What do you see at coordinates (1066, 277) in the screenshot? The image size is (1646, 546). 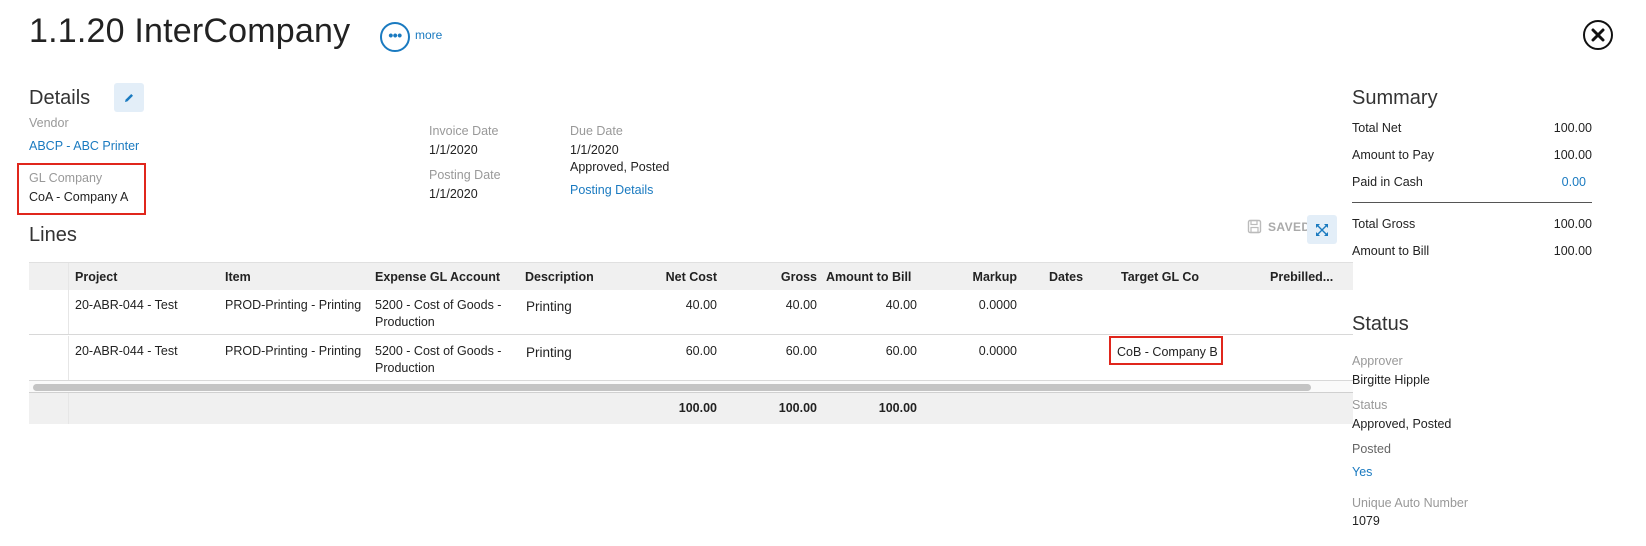 I see `column-header-dates: Dates` at bounding box center [1066, 277].